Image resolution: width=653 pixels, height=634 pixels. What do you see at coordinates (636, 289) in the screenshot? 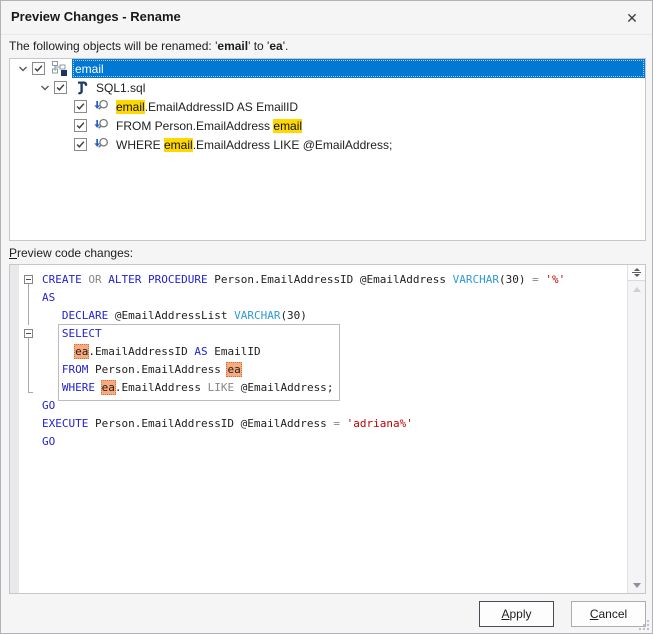
I see `scroll-up-icon` at bounding box center [636, 289].